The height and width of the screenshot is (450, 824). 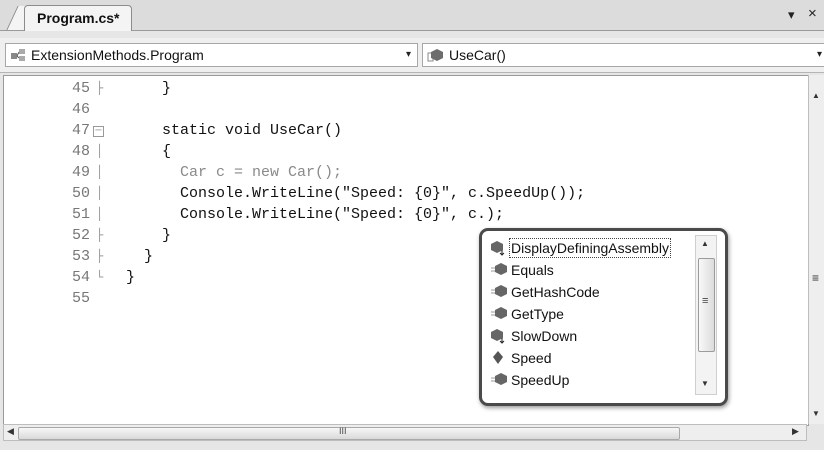 What do you see at coordinates (343, 431) in the screenshot?
I see `hscroll-grip-icon: III` at bounding box center [343, 431].